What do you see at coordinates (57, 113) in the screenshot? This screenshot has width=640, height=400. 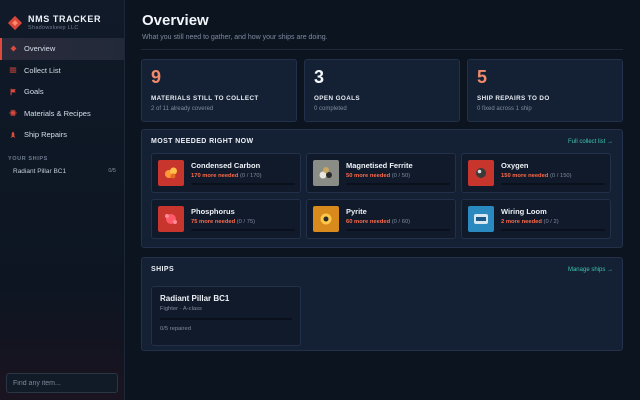 I see `sidebar-item-label: Materials & Recipes` at bounding box center [57, 113].